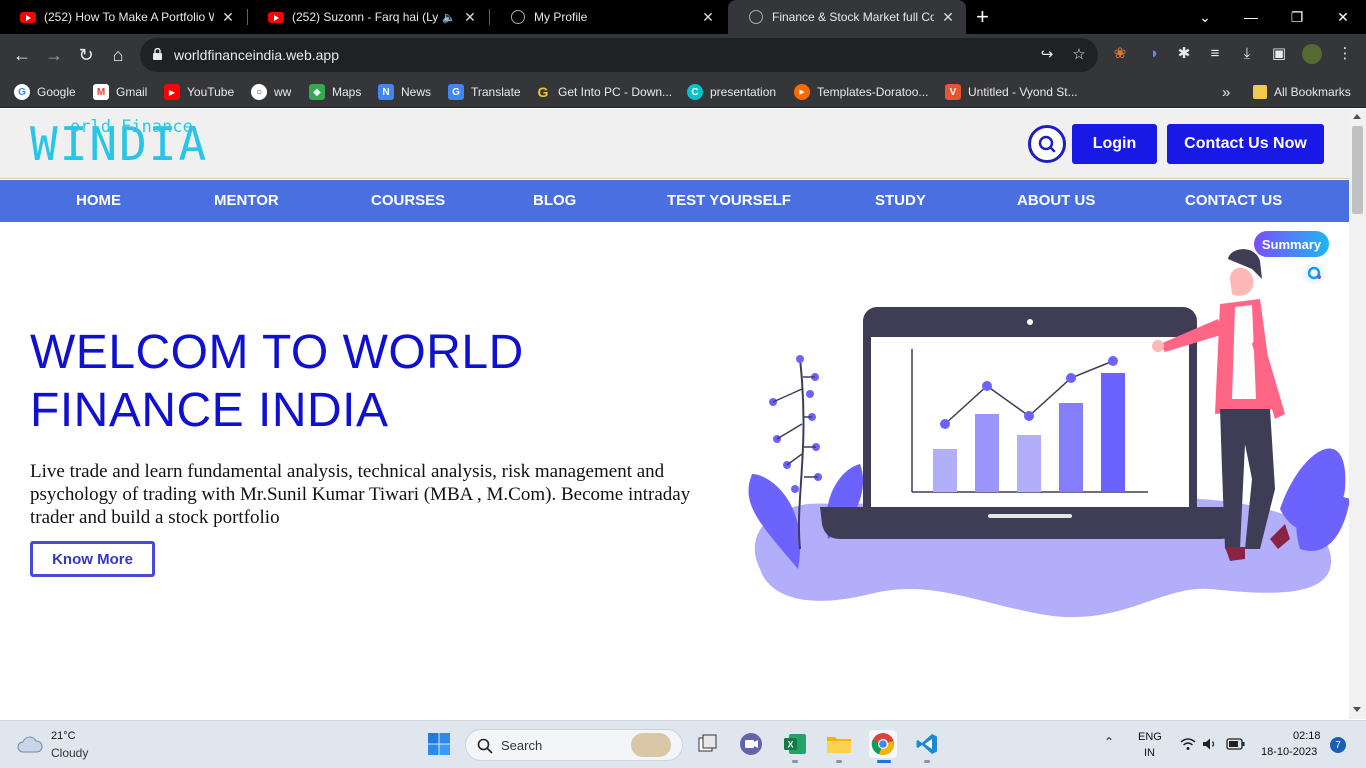 The image size is (1366, 768). I want to click on input-region: IN, so click(1149, 753).